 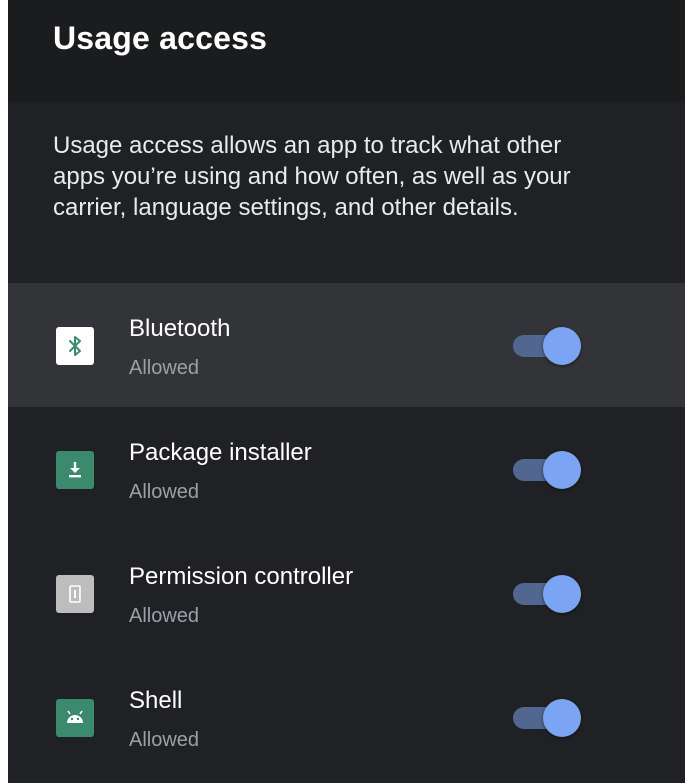 What do you see at coordinates (75, 346) in the screenshot?
I see `bluetooth-icon` at bounding box center [75, 346].